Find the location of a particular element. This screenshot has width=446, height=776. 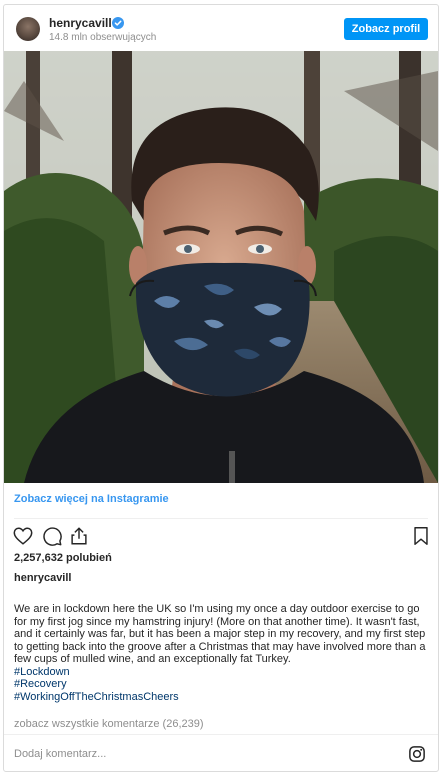

hashtag-link: #WorkingOffTheChristmasCheers is located at coordinates (223, 697).